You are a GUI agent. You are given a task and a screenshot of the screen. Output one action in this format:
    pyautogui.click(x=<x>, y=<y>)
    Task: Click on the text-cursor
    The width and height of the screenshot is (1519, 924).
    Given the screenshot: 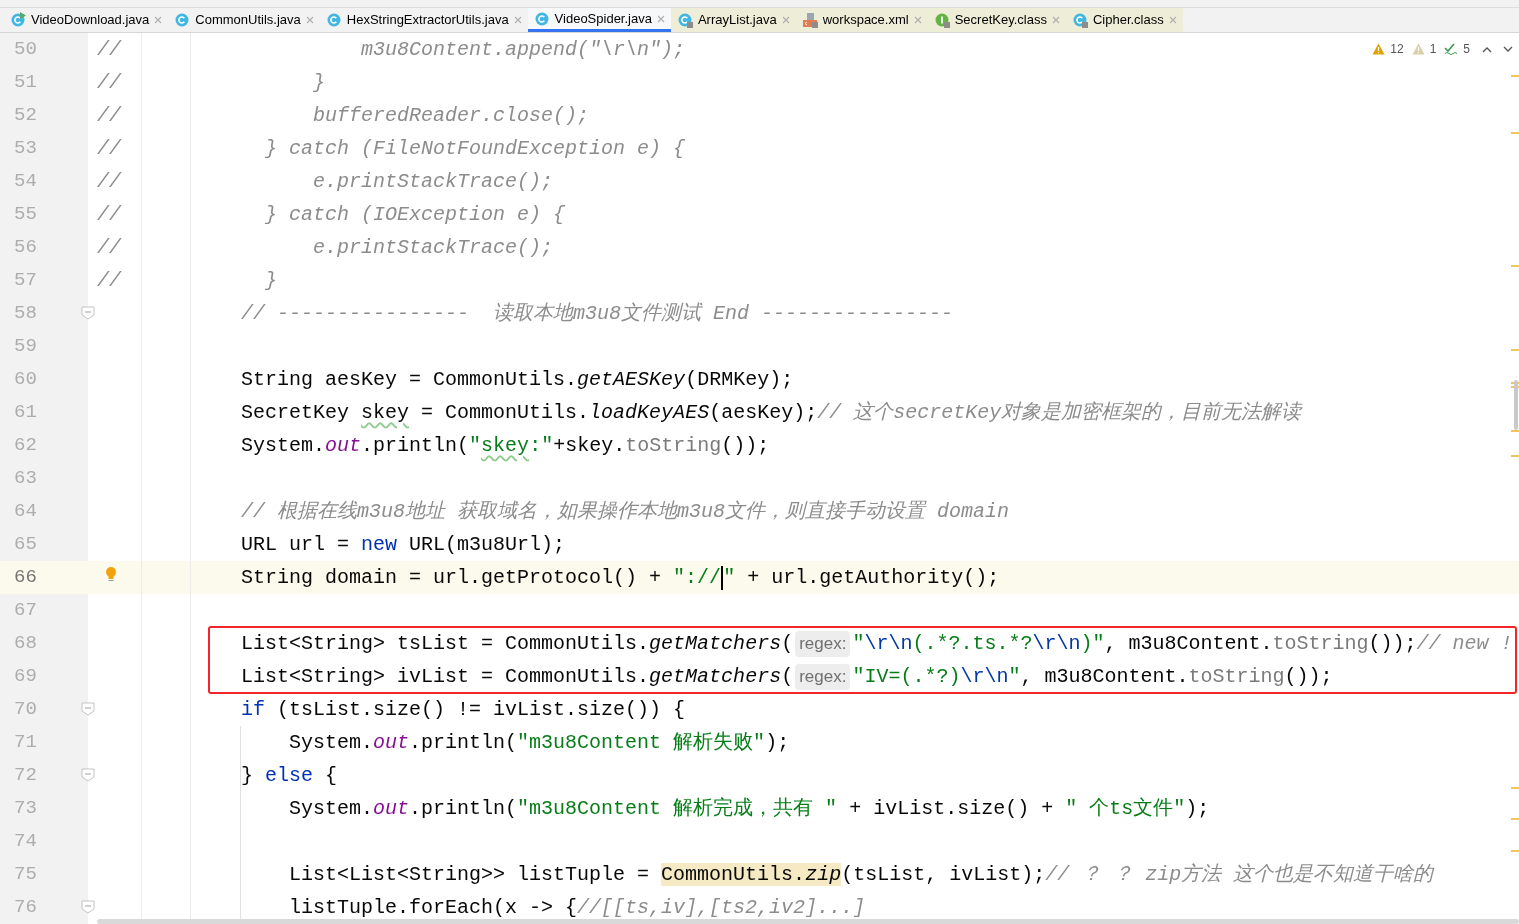 What is the action you would take?
    pyautogui.click(x=722, y=577)
    